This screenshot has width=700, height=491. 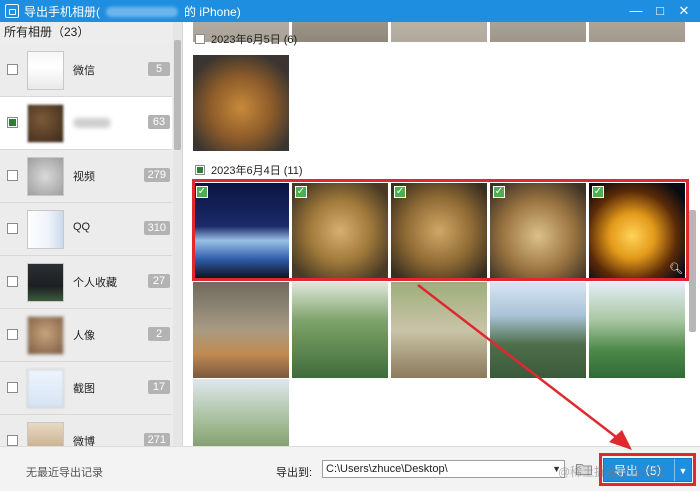 I want to click on album-name: 微博, so click(x=84, y=441).